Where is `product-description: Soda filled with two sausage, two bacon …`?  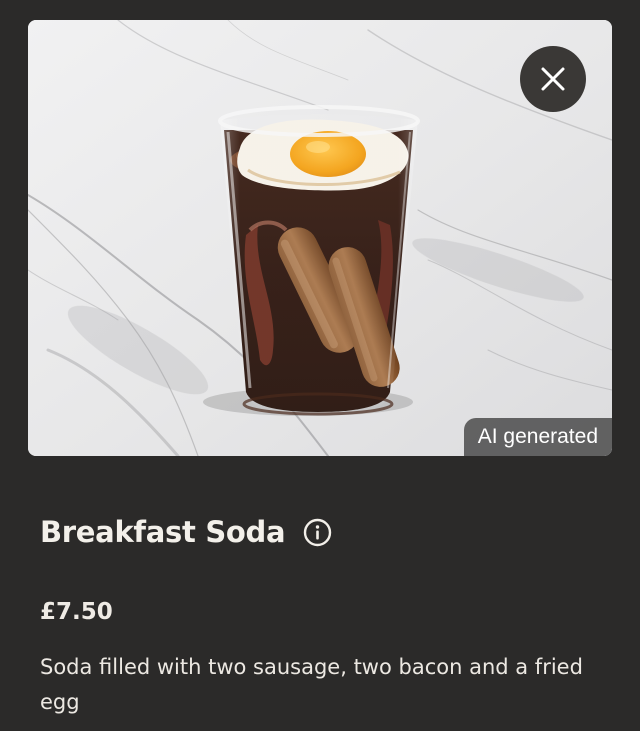
product-description: Soda filled with two sausage, two bacon … is located at coordinates (311, 684).